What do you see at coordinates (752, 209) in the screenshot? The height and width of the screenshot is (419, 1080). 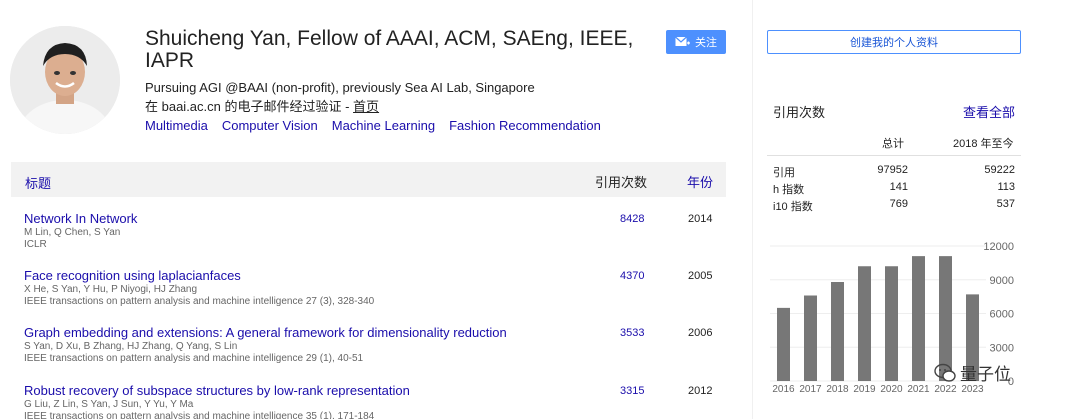 I see `column-divider` at bounding box center [752, 209].